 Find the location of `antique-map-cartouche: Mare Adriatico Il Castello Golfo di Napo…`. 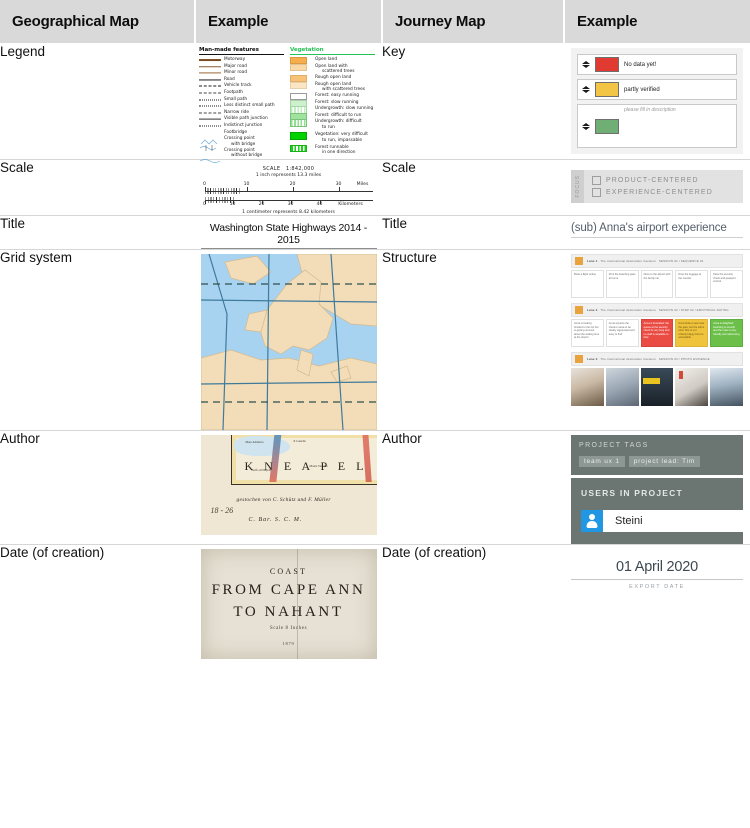

antique-map-cartouche: Mare Adriatico Il Castello Golfo di Napo… is located at coordinates (288, 485).